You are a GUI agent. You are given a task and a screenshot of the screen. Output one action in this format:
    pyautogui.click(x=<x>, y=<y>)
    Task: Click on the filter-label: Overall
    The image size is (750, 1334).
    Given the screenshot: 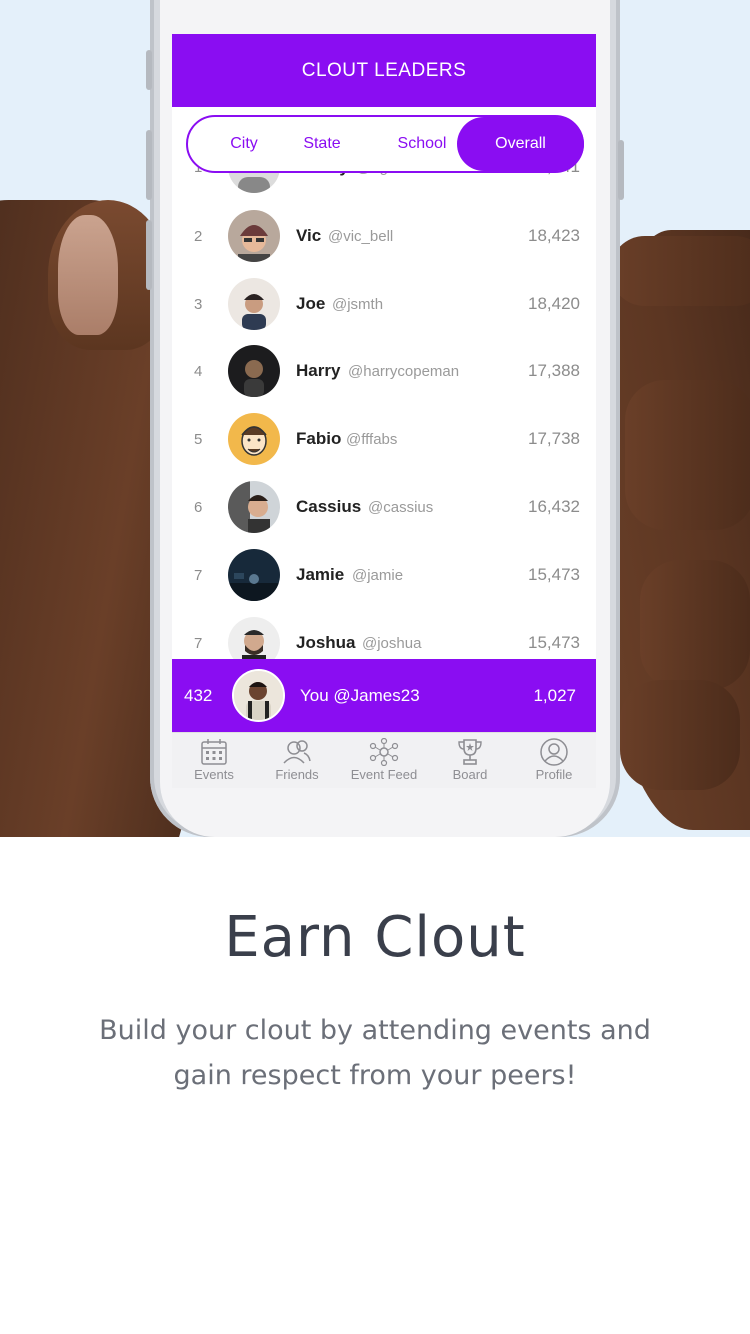 What is the action you would take?
    pyautogui.click(x=520, y=143)
    